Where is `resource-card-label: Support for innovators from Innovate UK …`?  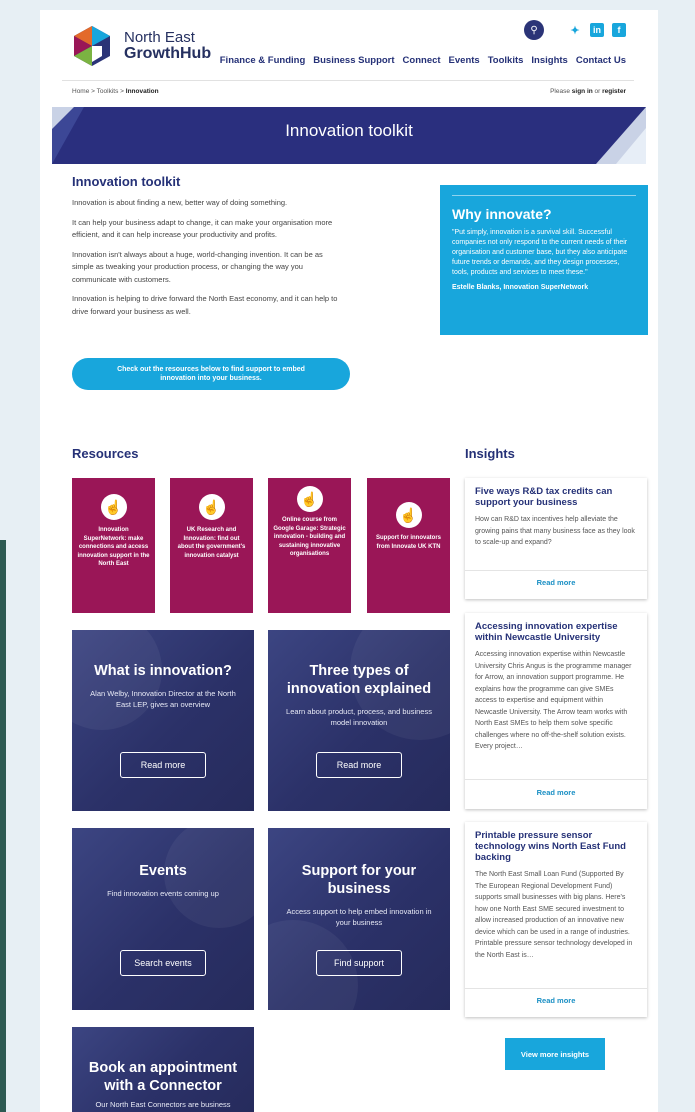
resource-card-label: Support for innovators from Innovate UK … is located at coordinates (408, 542).